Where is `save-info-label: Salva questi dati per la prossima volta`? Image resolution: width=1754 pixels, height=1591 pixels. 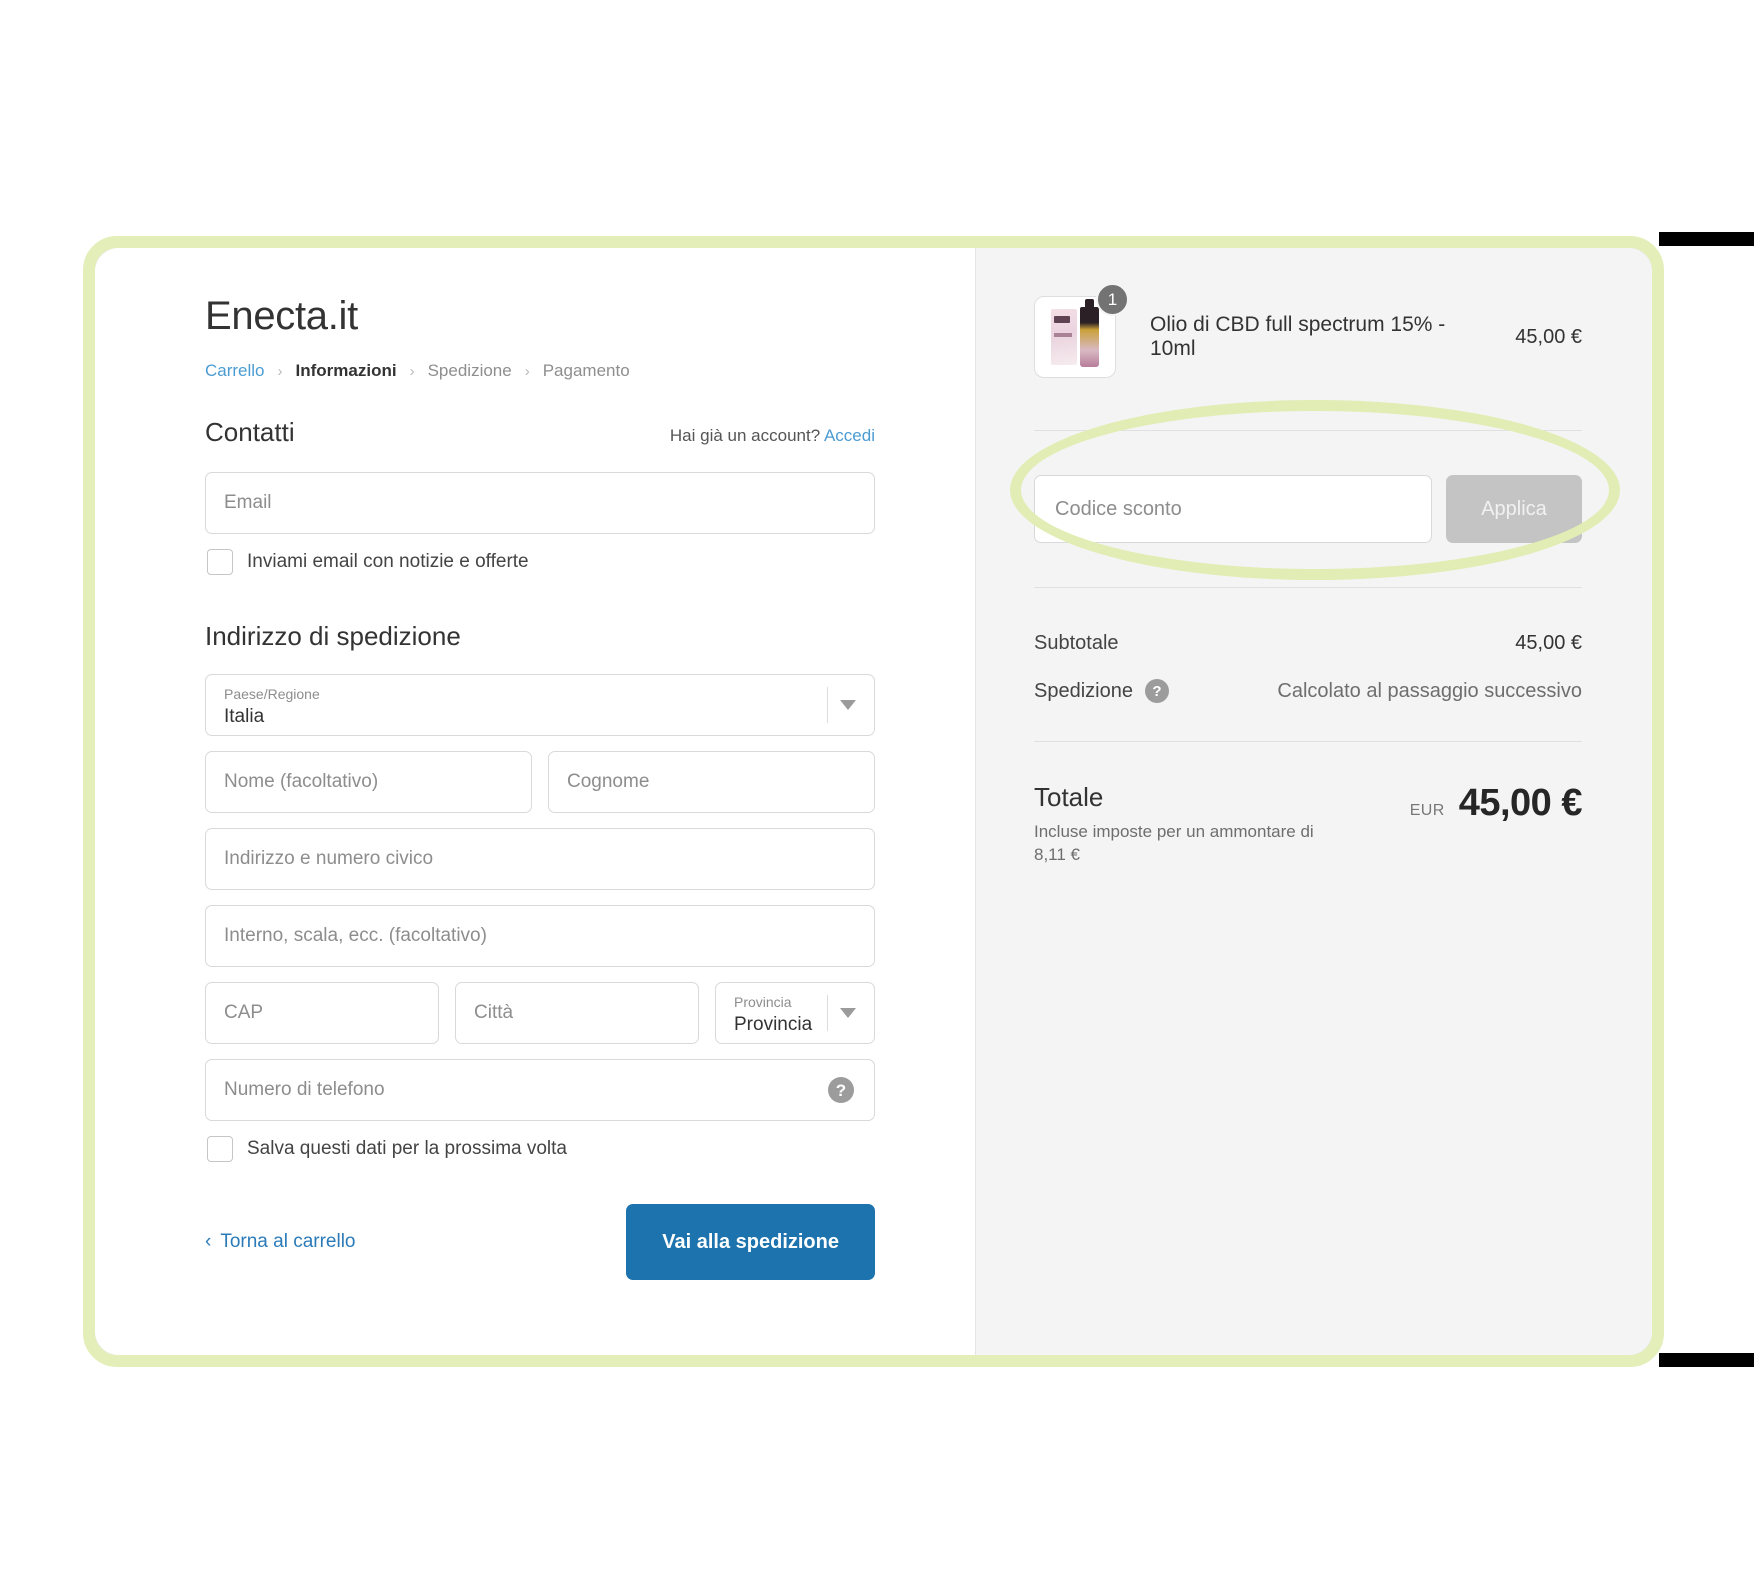 save-info-label: Salva questi dati per la prossima volta is located at coordinates (407, 1148).